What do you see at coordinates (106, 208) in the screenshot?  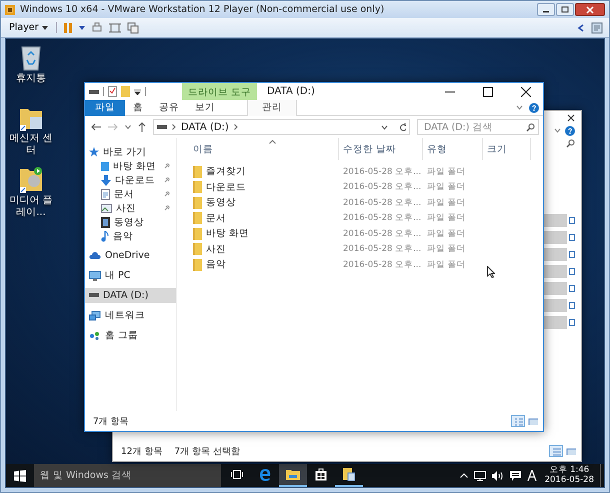 I see `picture-icon` at bounding box center [106, 208].